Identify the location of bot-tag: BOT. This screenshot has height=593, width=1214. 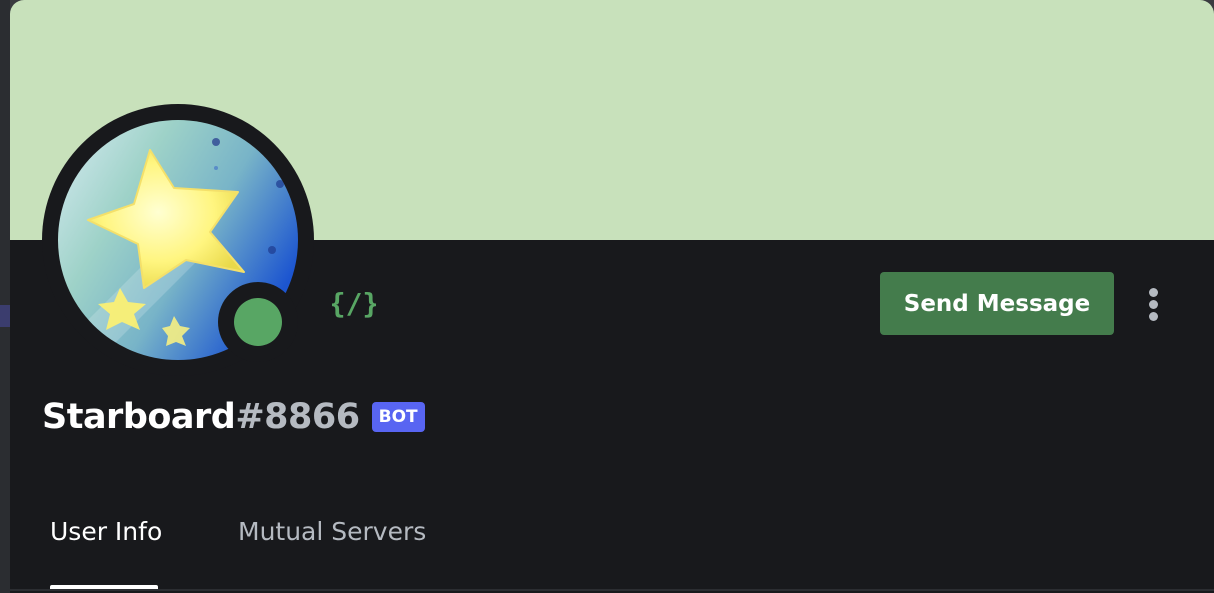
(398, 417).